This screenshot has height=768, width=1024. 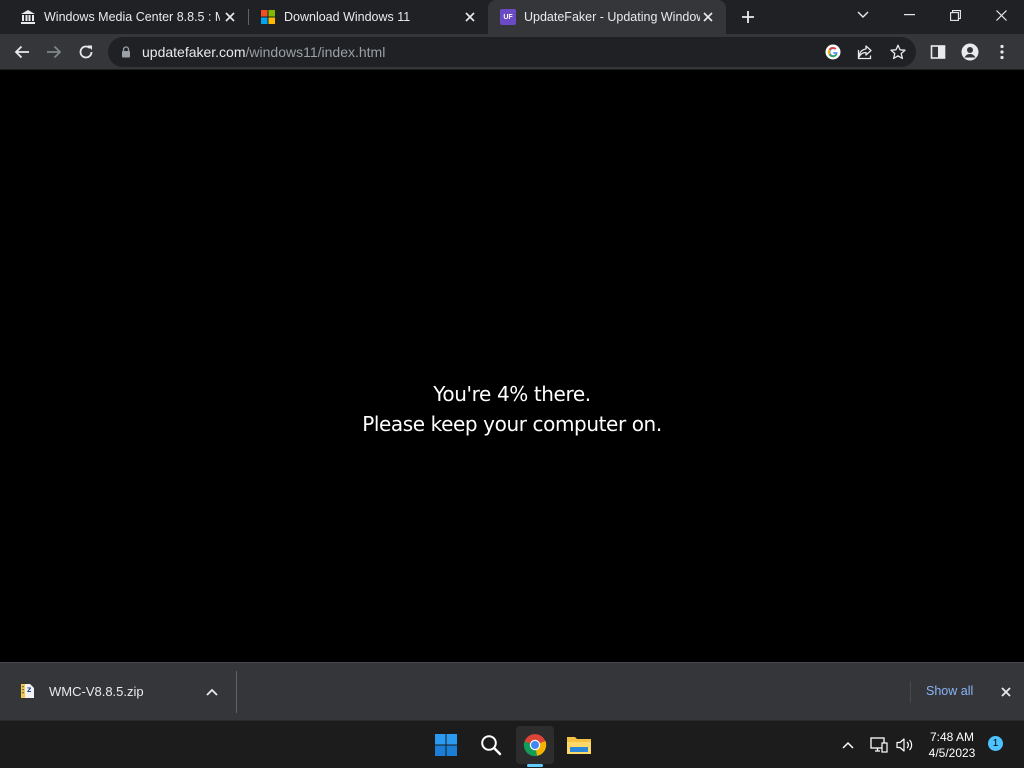 What do you see at coordinates (952, 737) in the screenshot?
I see `clock-time: 7:48 AM` at bounding box center [952, 737].